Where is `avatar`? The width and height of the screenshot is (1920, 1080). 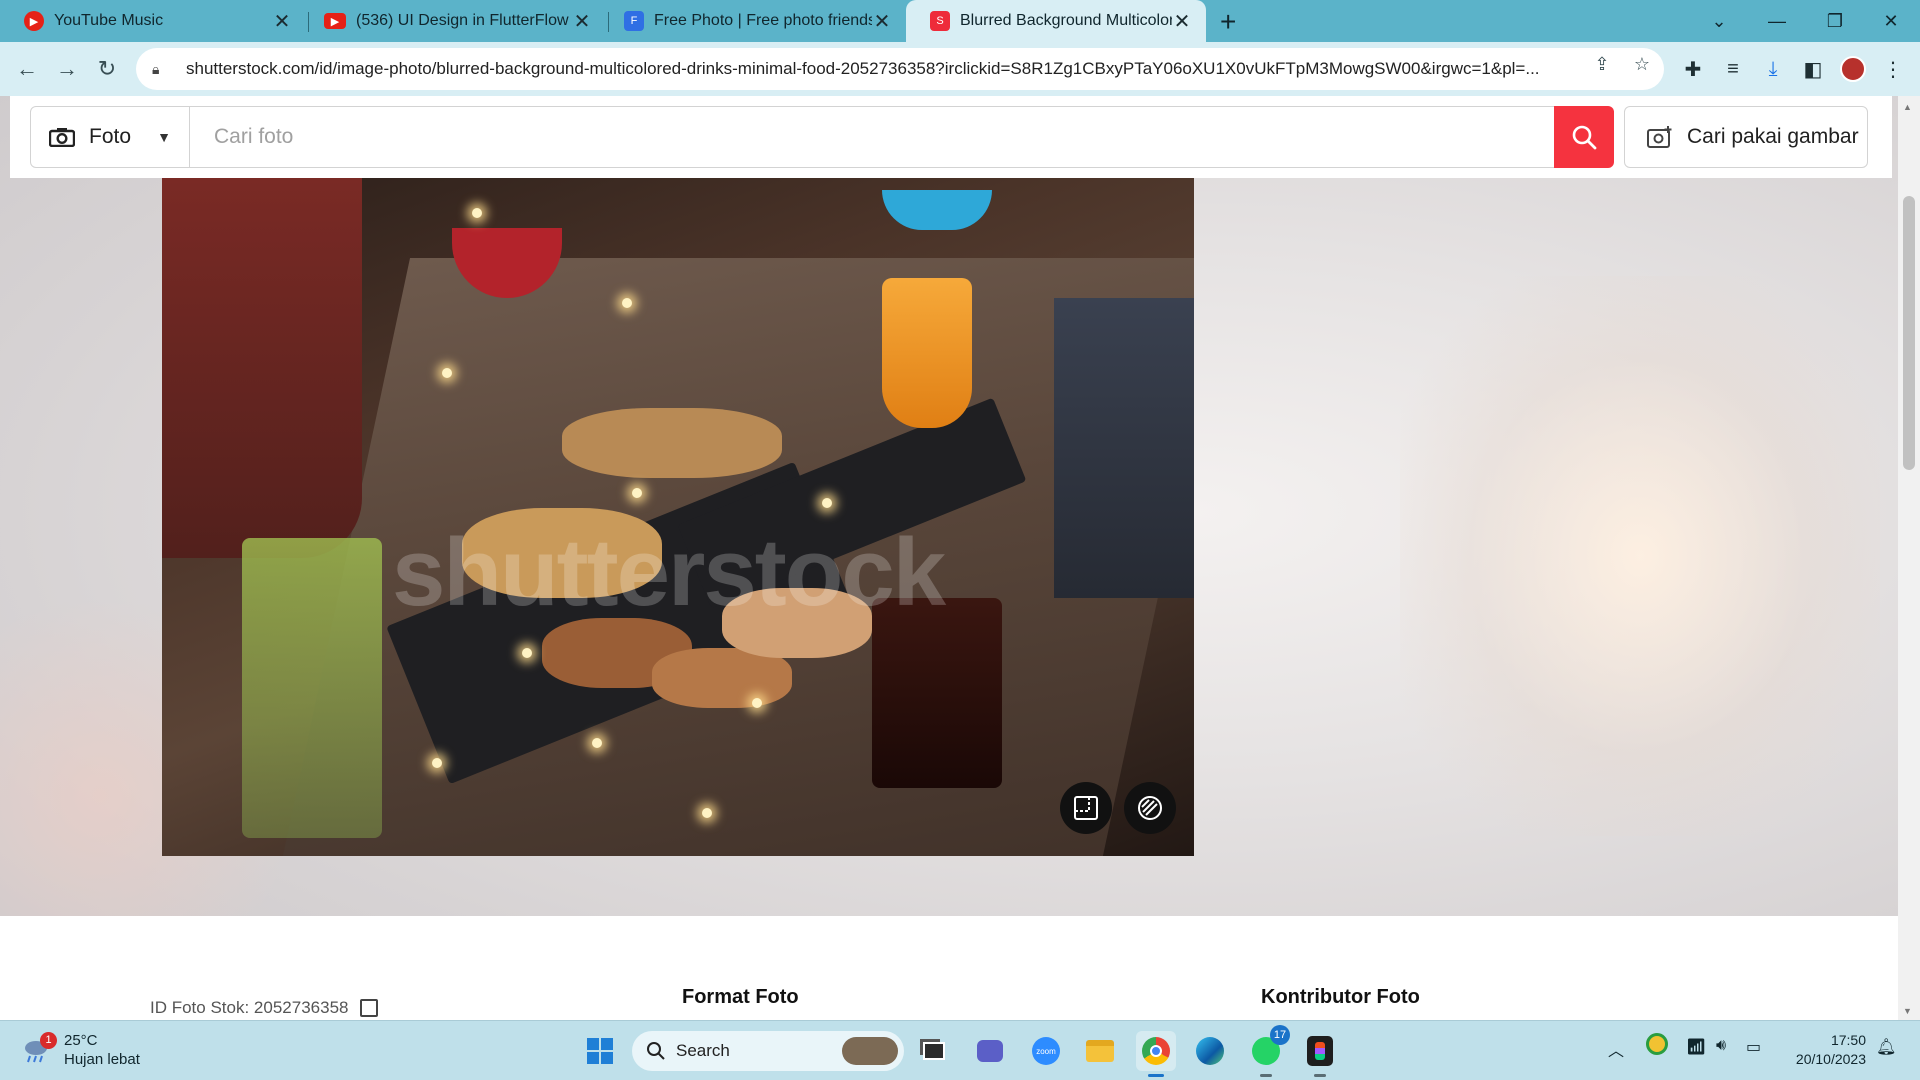
avatar is located at coordinates (1853, 69).